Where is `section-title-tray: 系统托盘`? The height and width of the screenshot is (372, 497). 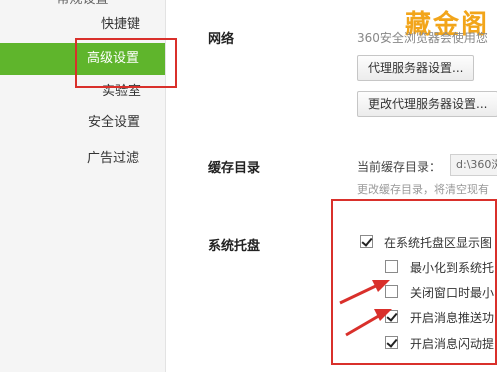
section-title-tray: 系统托盘 is located at coordinates (234, 246).